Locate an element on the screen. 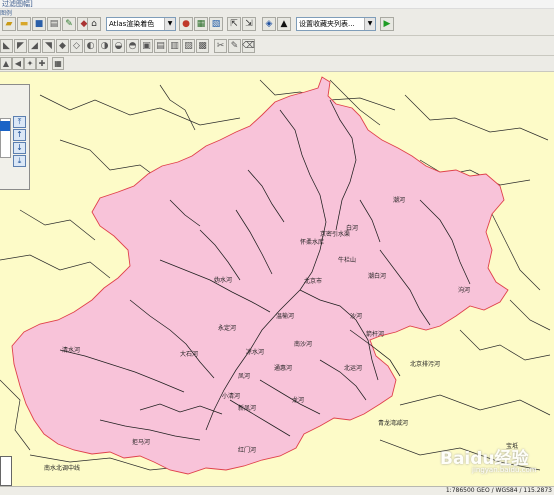  tool-icon: ◣ is located at coordinates (6, 46).